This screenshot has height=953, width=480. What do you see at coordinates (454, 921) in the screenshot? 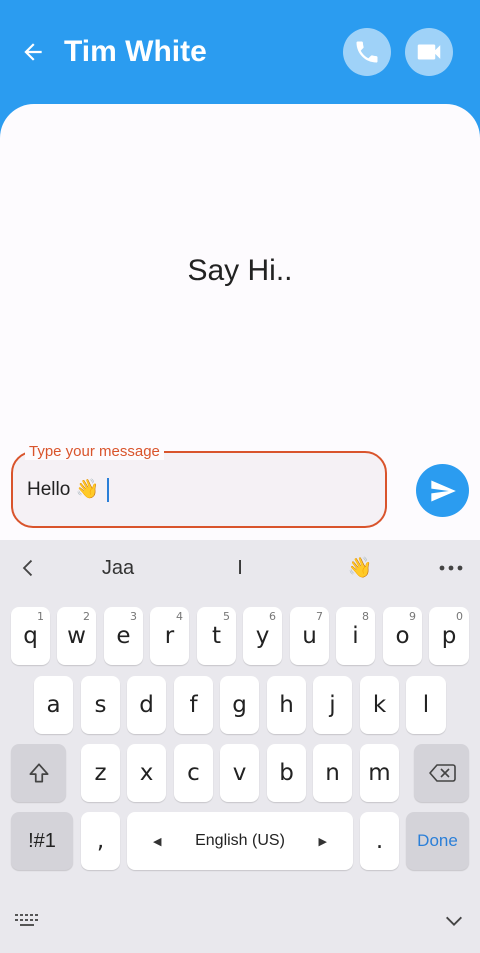
I see `chevron-down-icon` at bounding box center [454, 921].